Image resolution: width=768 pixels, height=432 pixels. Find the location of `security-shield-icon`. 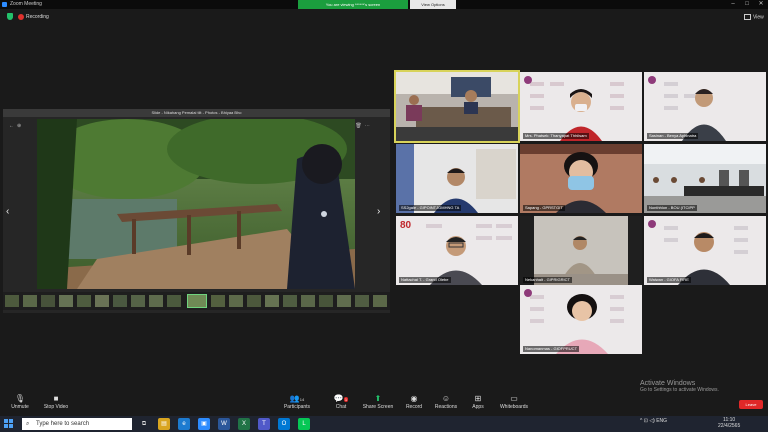

security-shield-icon is located at coordinates (10, 16).